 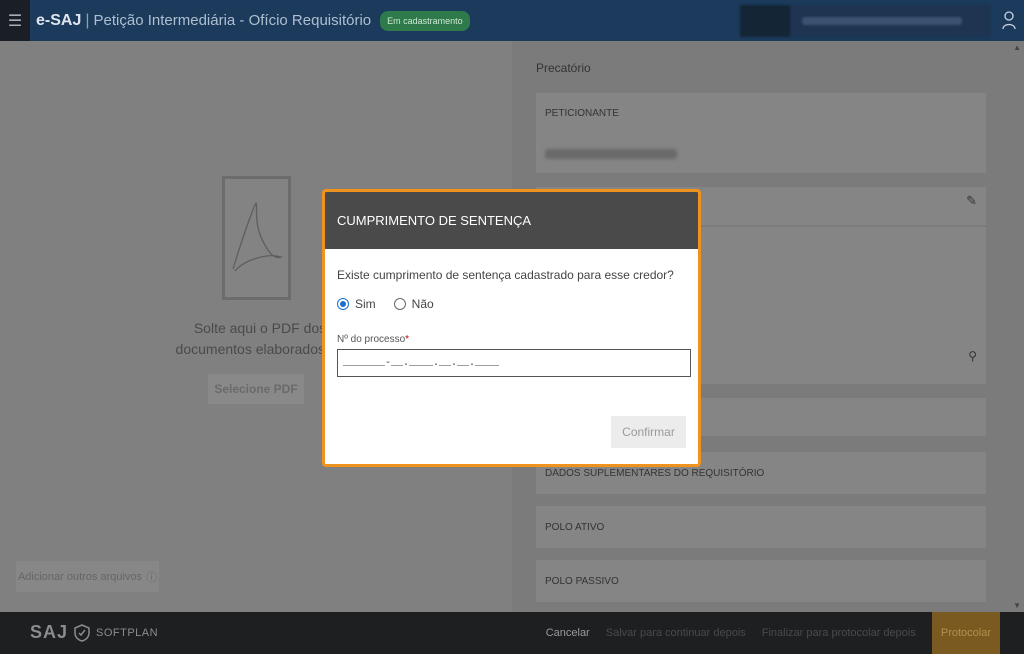 What do you see at coordinates (49, 632) in the screenshot?
I see `saj-logo-text: SAJ` at bounding box center [49, 632].